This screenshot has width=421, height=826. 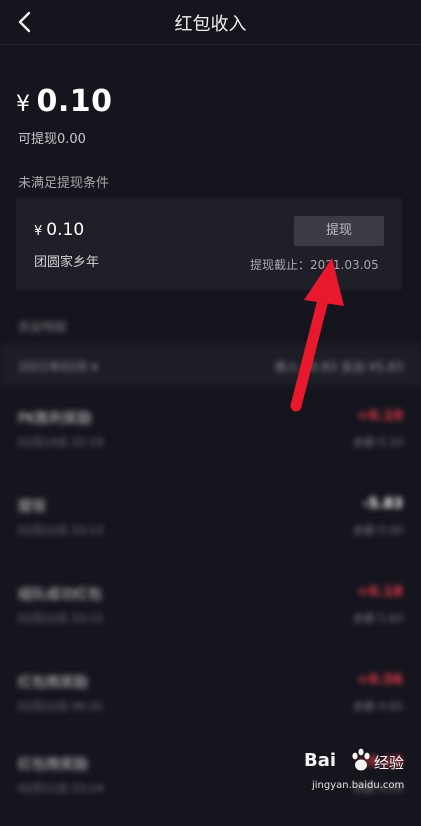 What do you see at coordinates (61, 706) in the screenshot?
I see `transaction-time: 02月12日 00:31` at bounding box center [61, 706].